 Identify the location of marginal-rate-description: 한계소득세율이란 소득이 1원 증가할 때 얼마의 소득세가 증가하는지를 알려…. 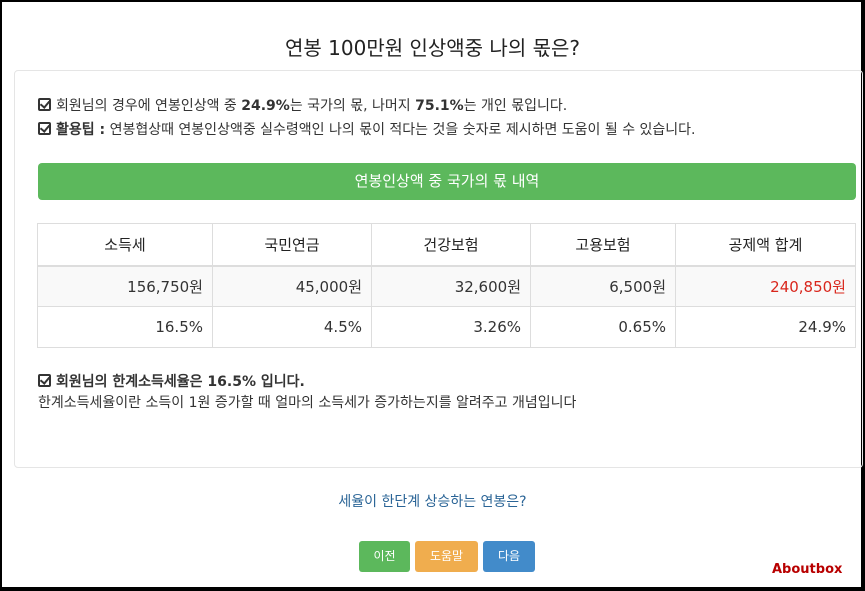
(307, 403).